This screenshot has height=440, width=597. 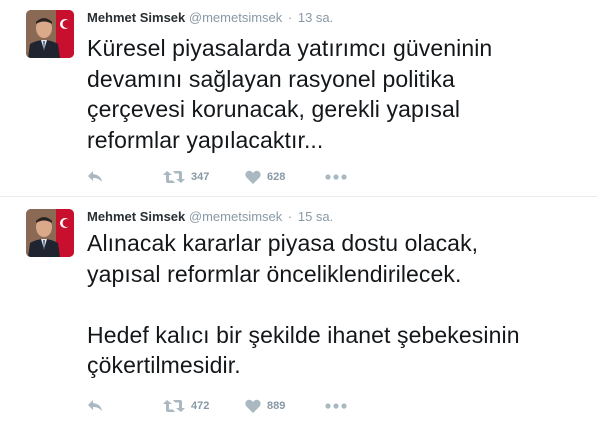 I want to click on like-button: 628, so click(x=265, y=177).